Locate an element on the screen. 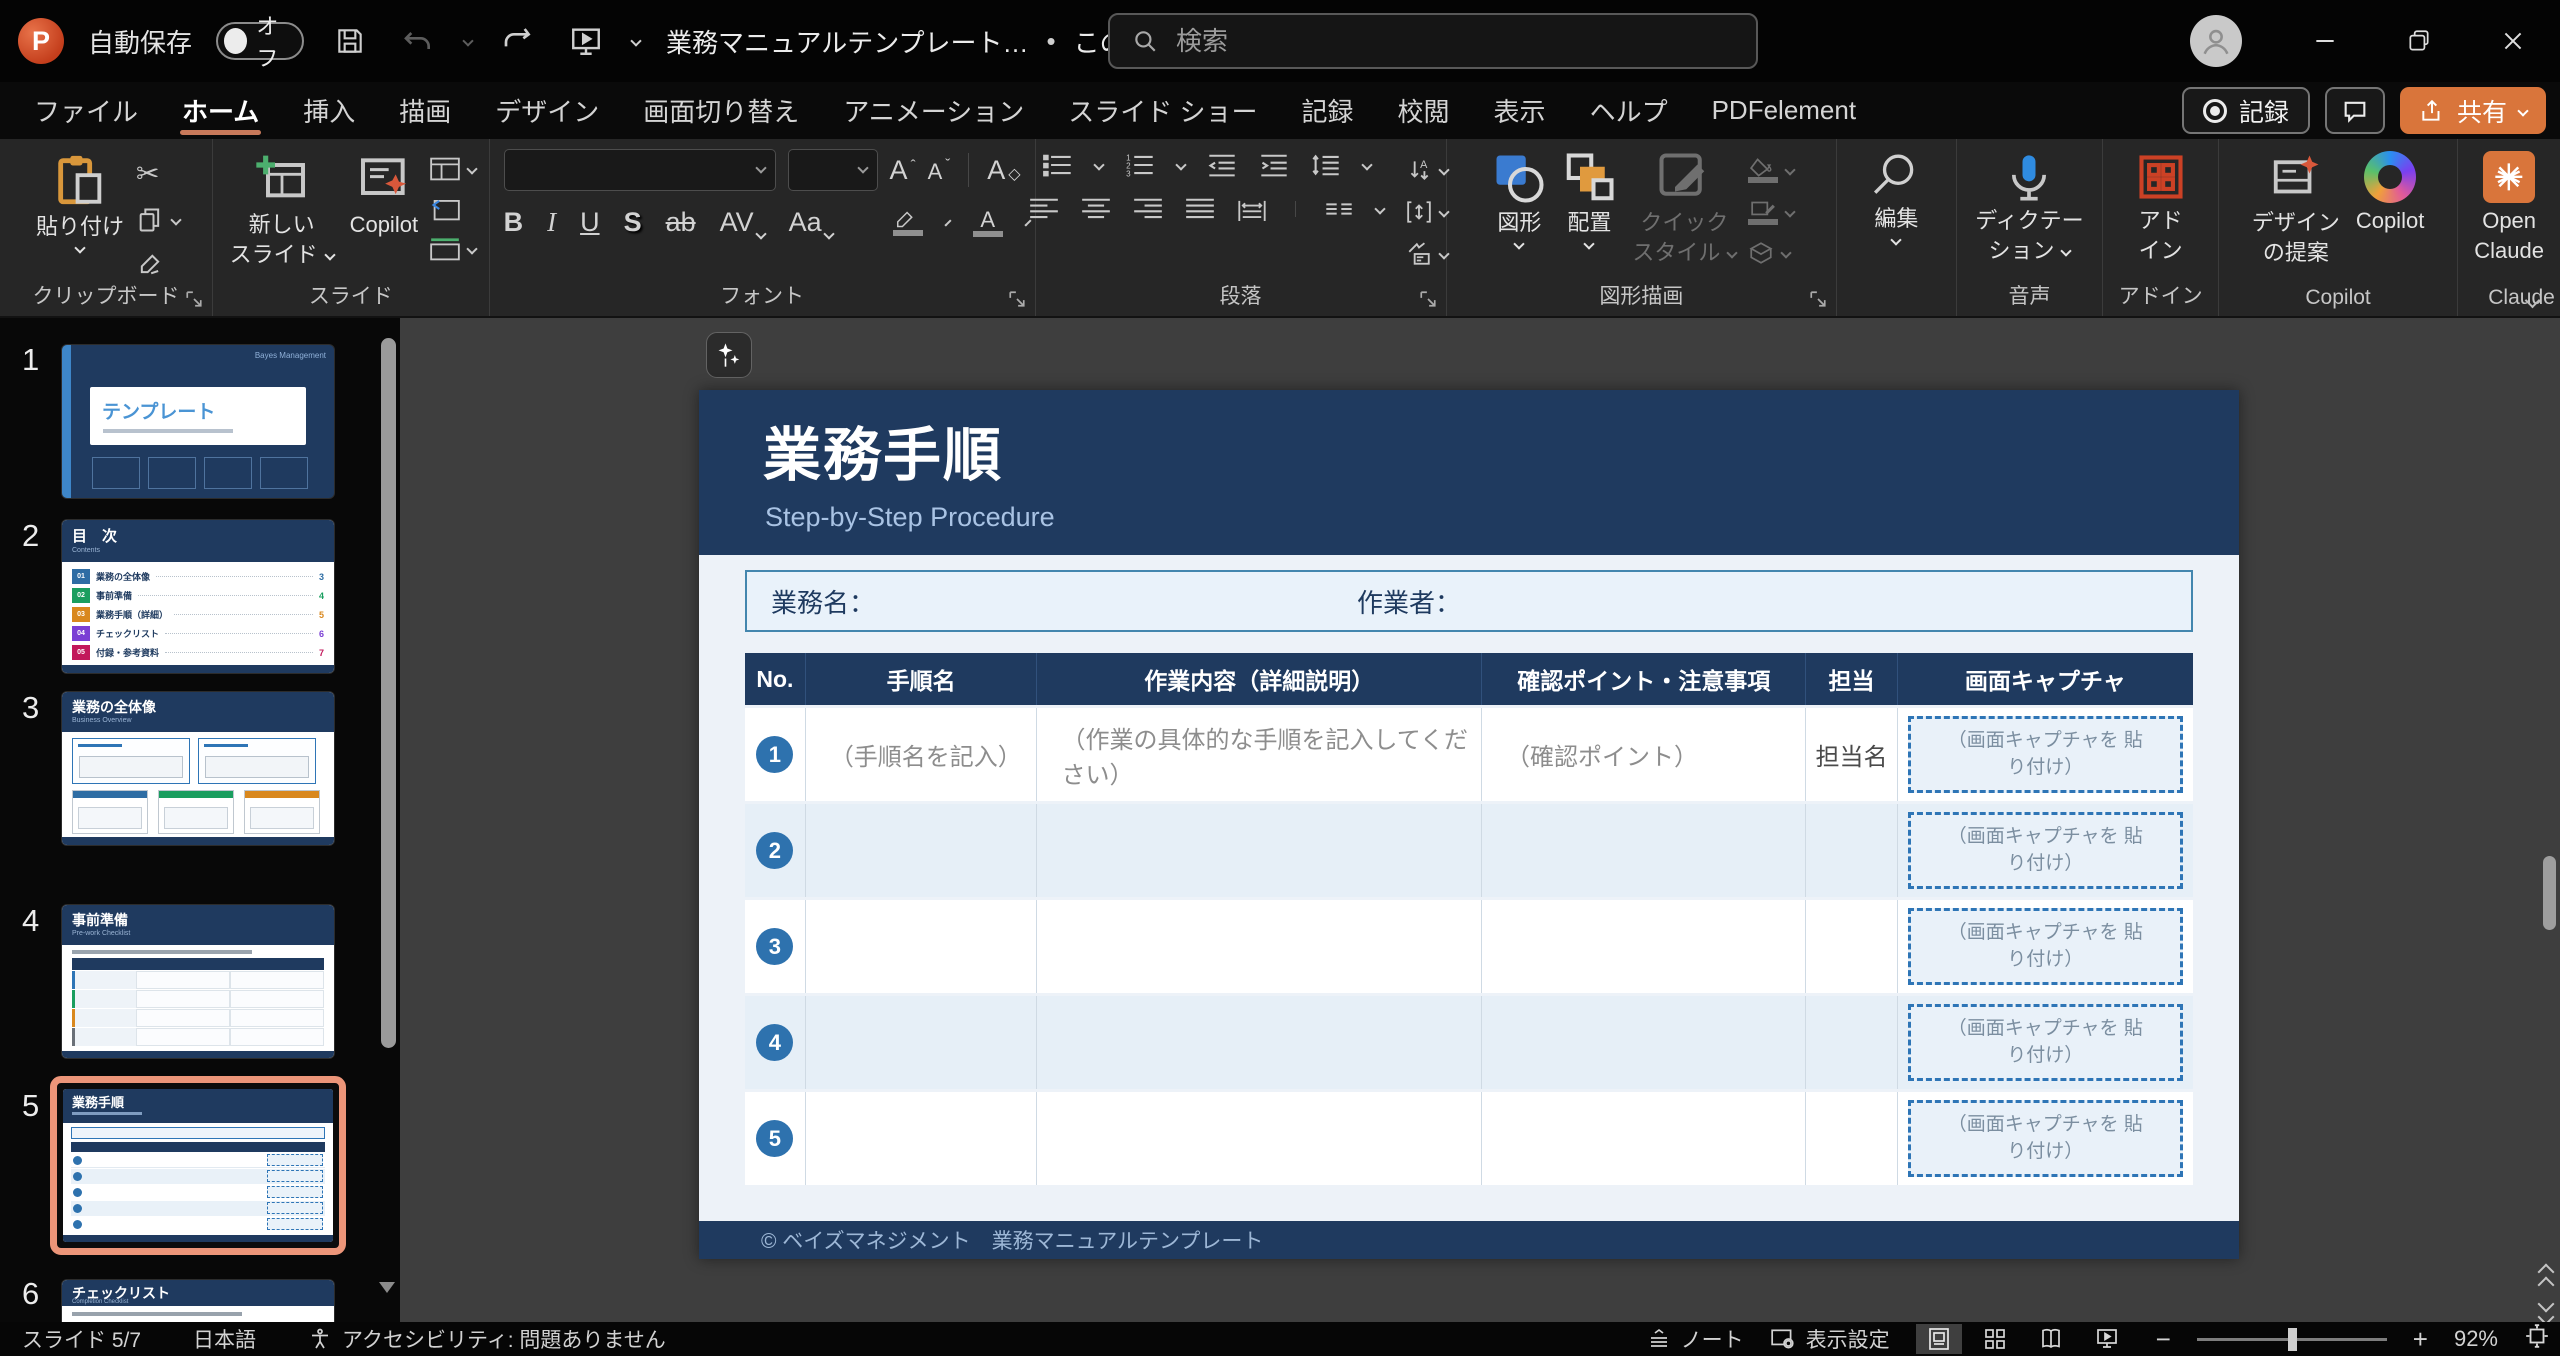 This screenshot has height=1356, width=2560. design-ideas-button: デザイン の提案 is located at coordinates (2296, 208).